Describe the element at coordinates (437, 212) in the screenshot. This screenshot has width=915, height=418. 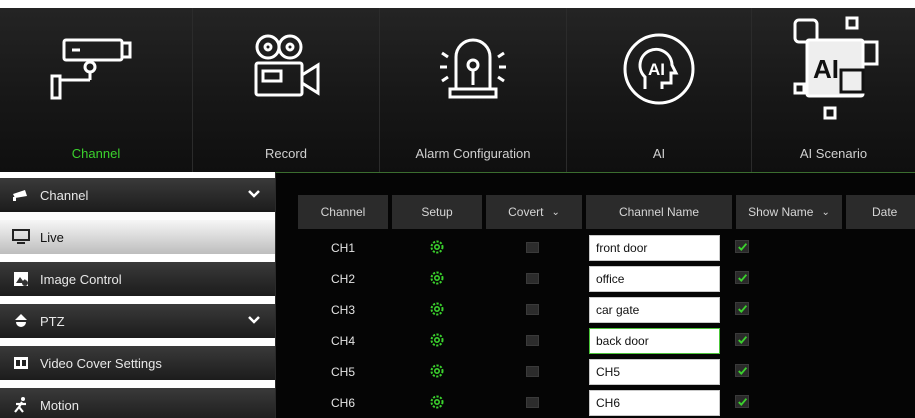
I see `column-header-setup: Setup` at that location.